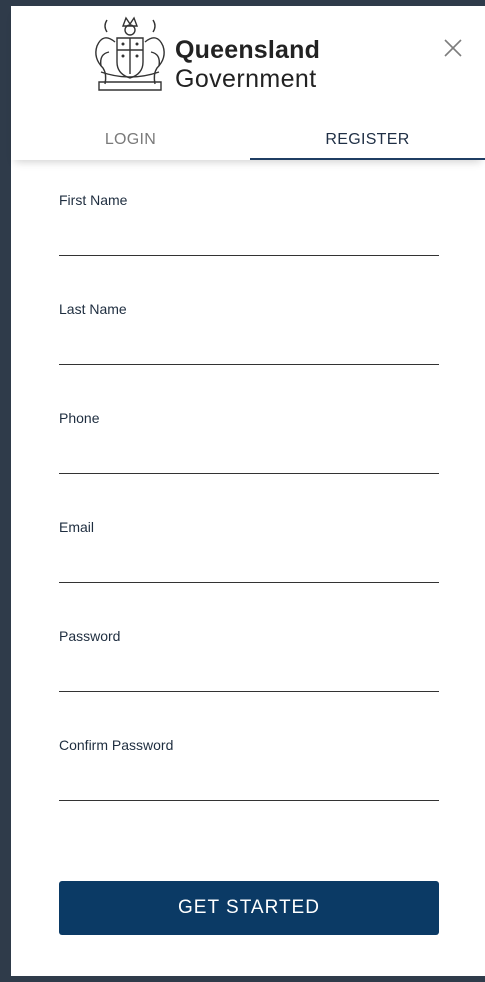 Image resolution: width=485 pixels, height=982 pixels. I want to click on email-field: Email, so click(249, 558).